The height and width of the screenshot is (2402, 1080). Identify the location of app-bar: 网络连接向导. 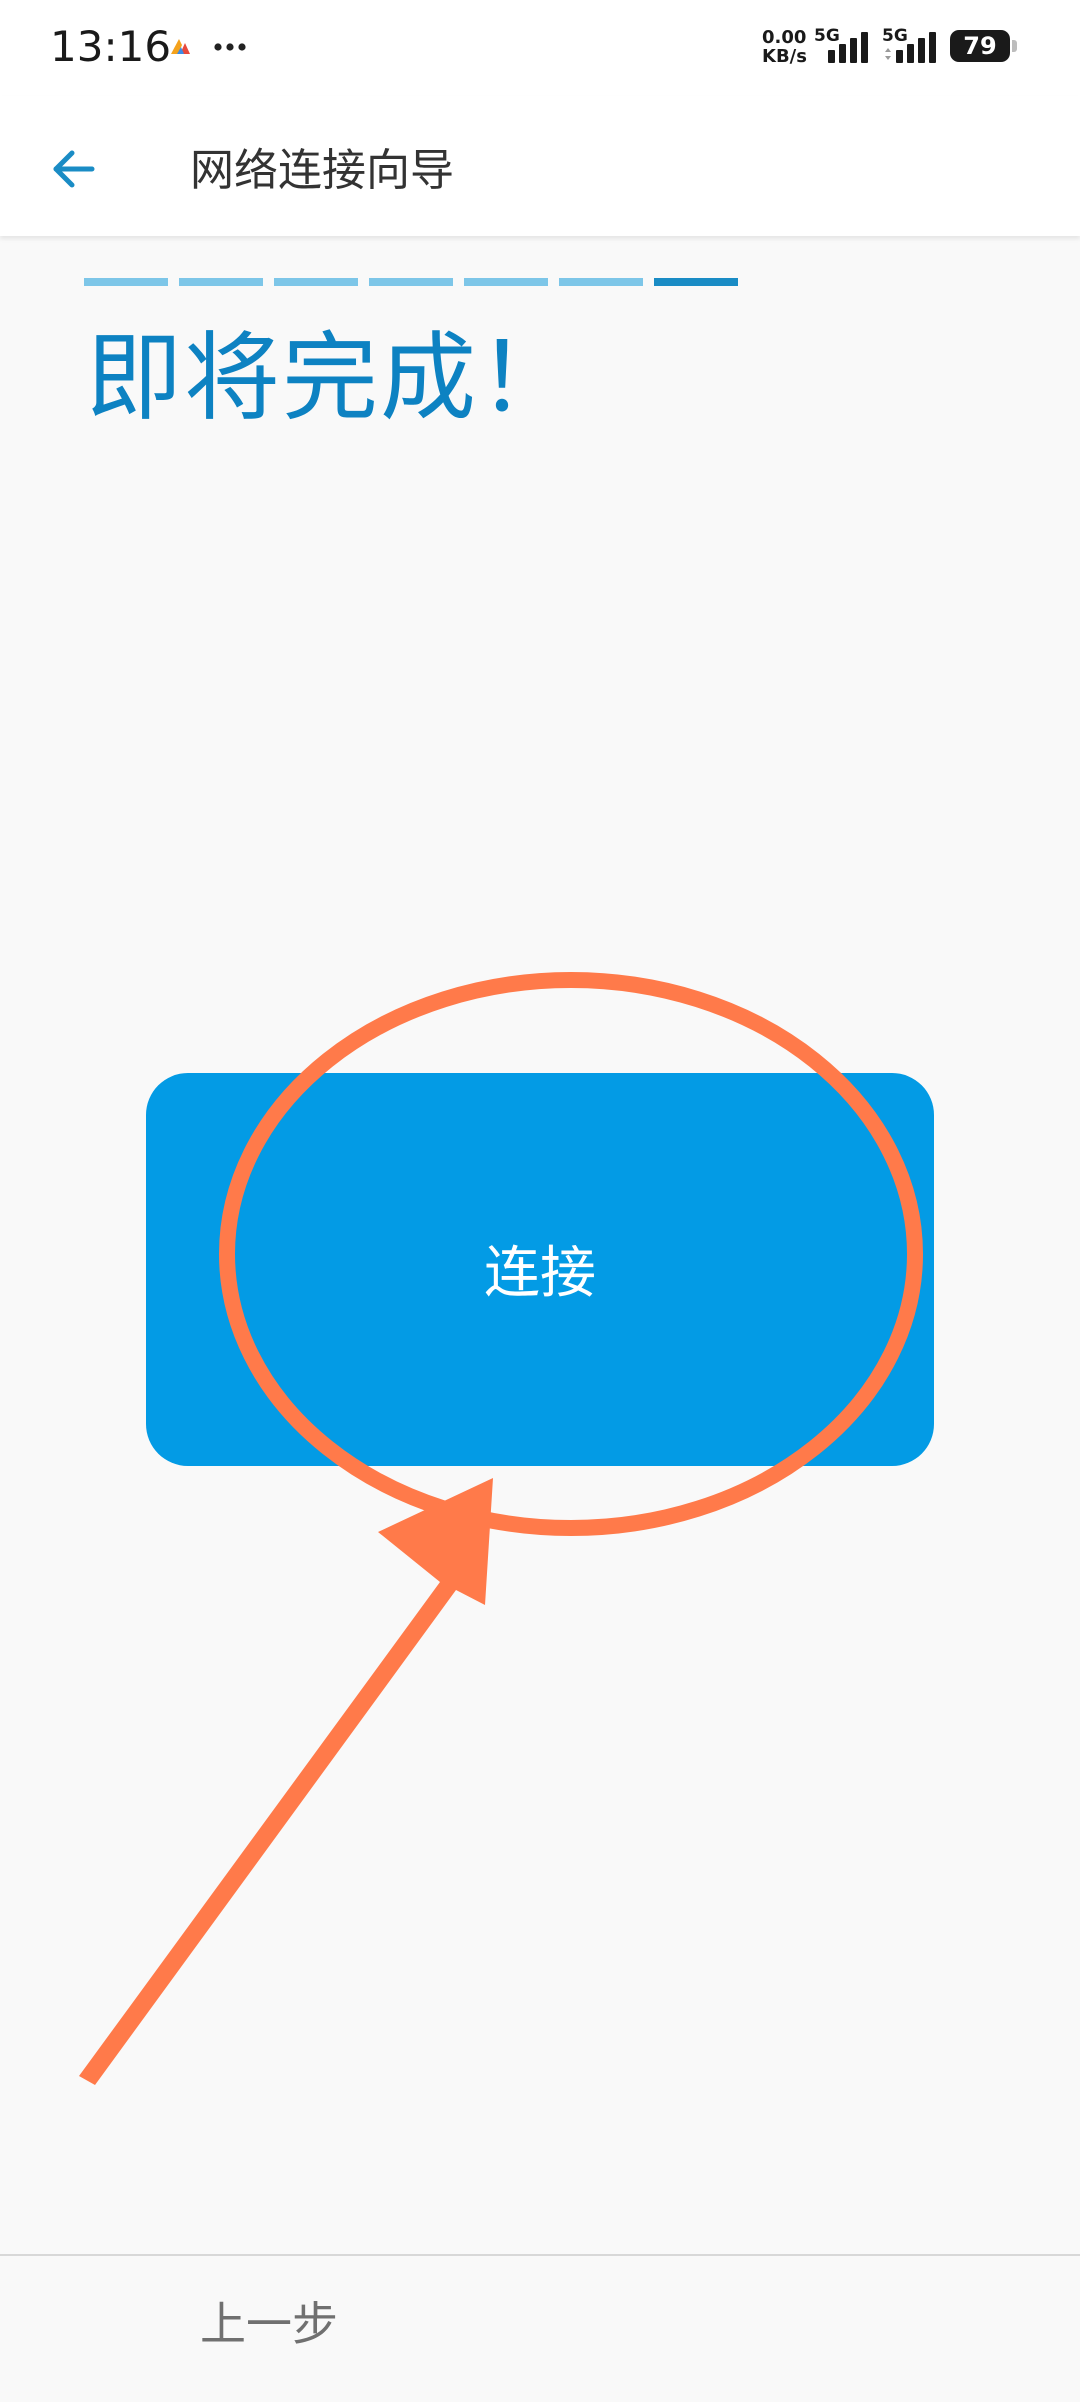
(540, 166).